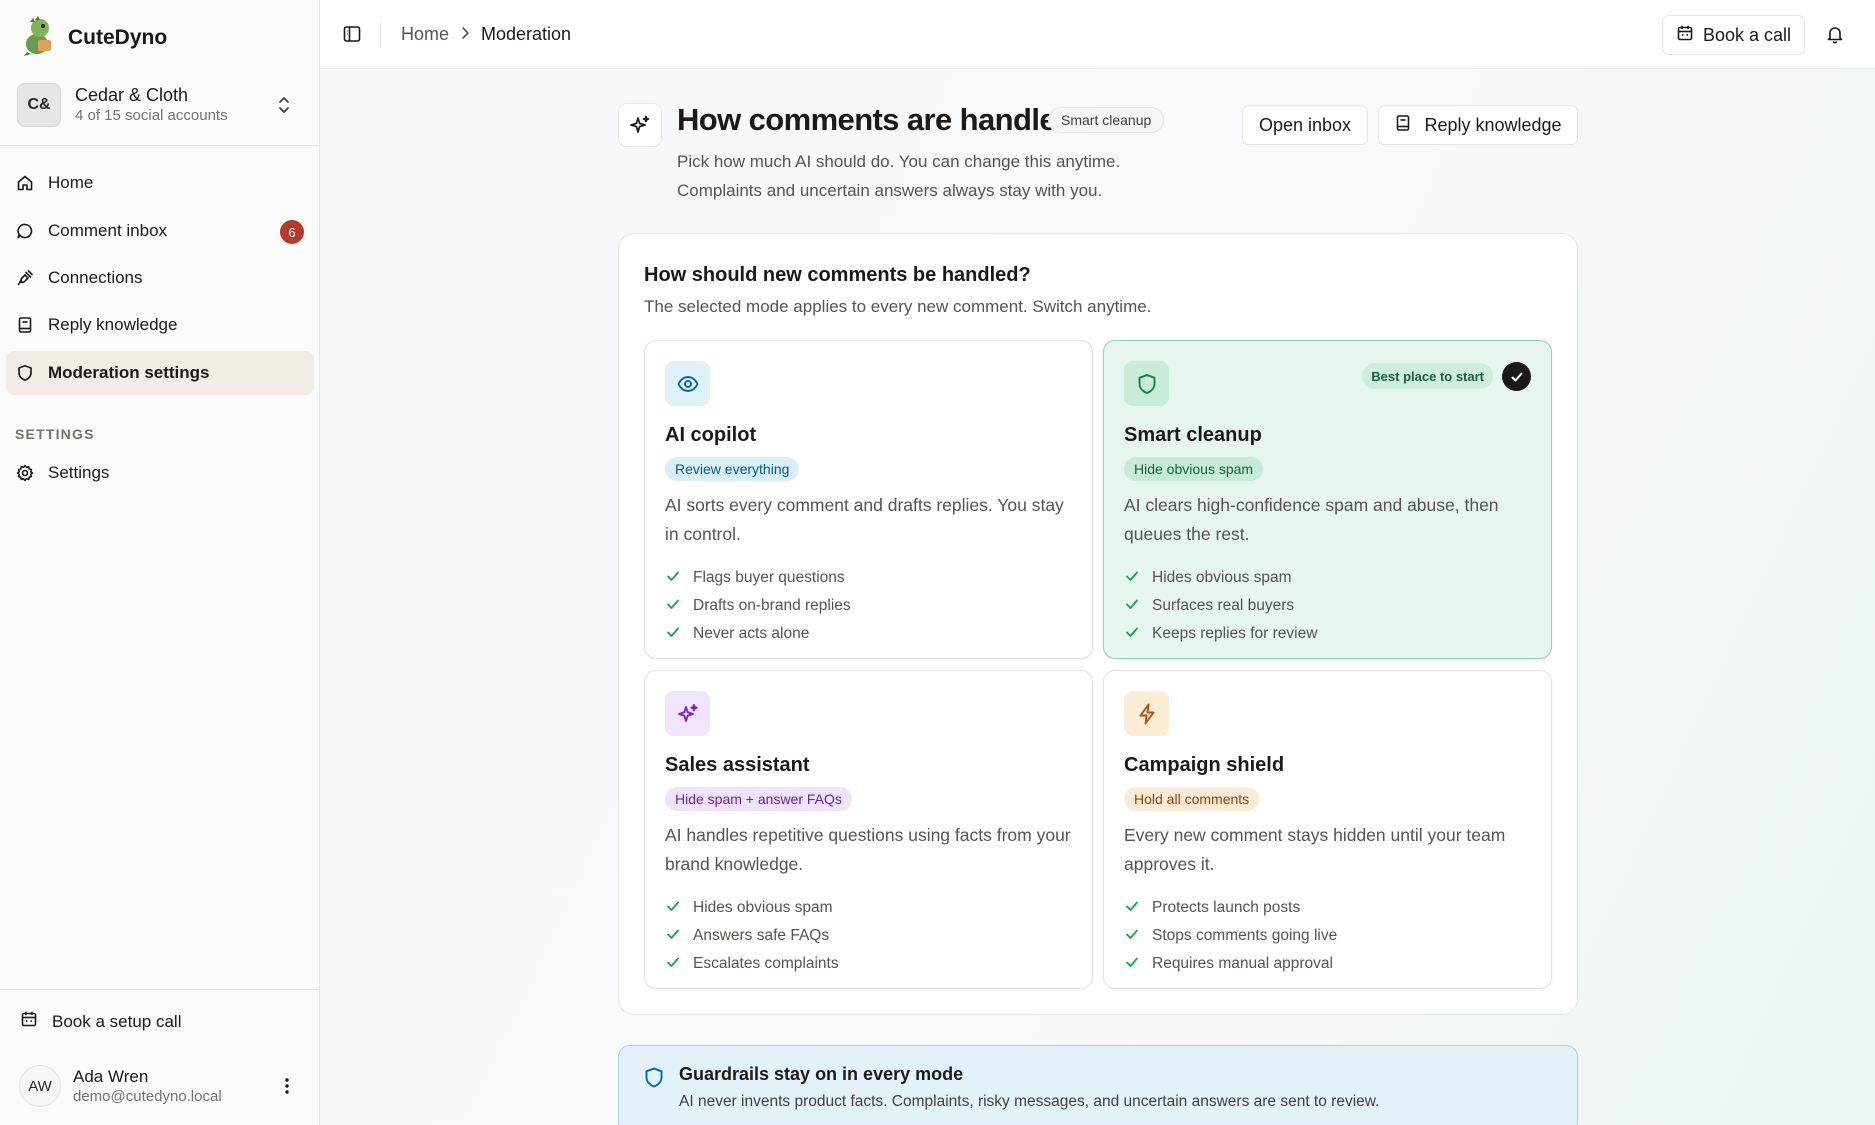 This screenshot has width=1875, height=1125. I want to click on feature-label: Answers safe FAQs, so click(761, 935).